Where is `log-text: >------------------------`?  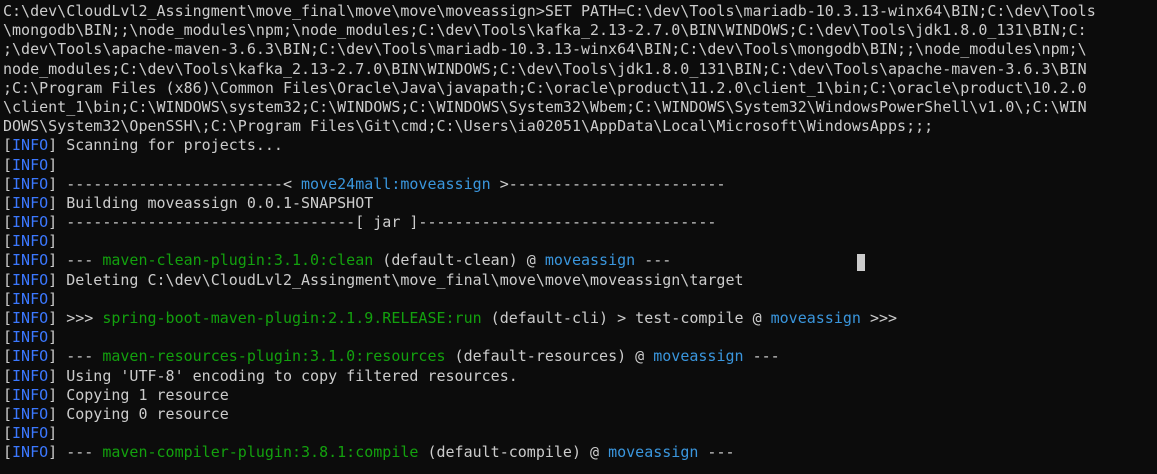
log-text: >------------------------ is located at coordinates (608, 183).